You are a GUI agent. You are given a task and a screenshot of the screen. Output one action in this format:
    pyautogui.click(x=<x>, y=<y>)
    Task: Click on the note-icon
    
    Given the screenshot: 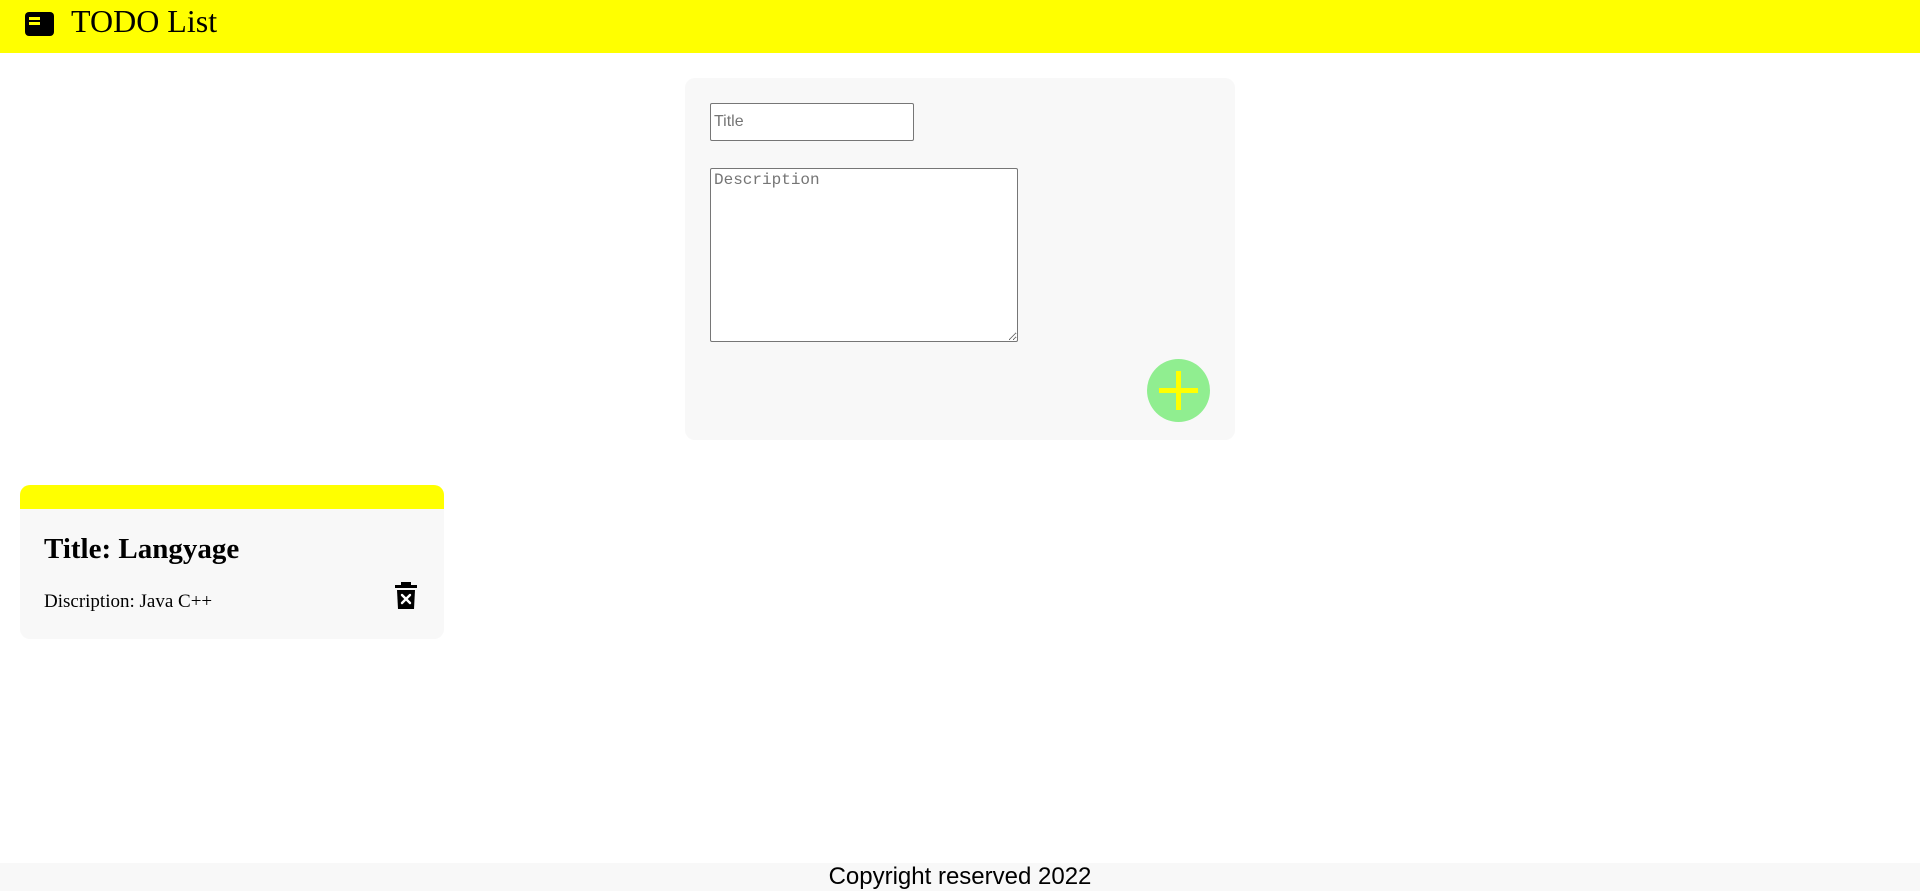 What is the action you would take?
    pyautogui.click(x=39, y=24)
    